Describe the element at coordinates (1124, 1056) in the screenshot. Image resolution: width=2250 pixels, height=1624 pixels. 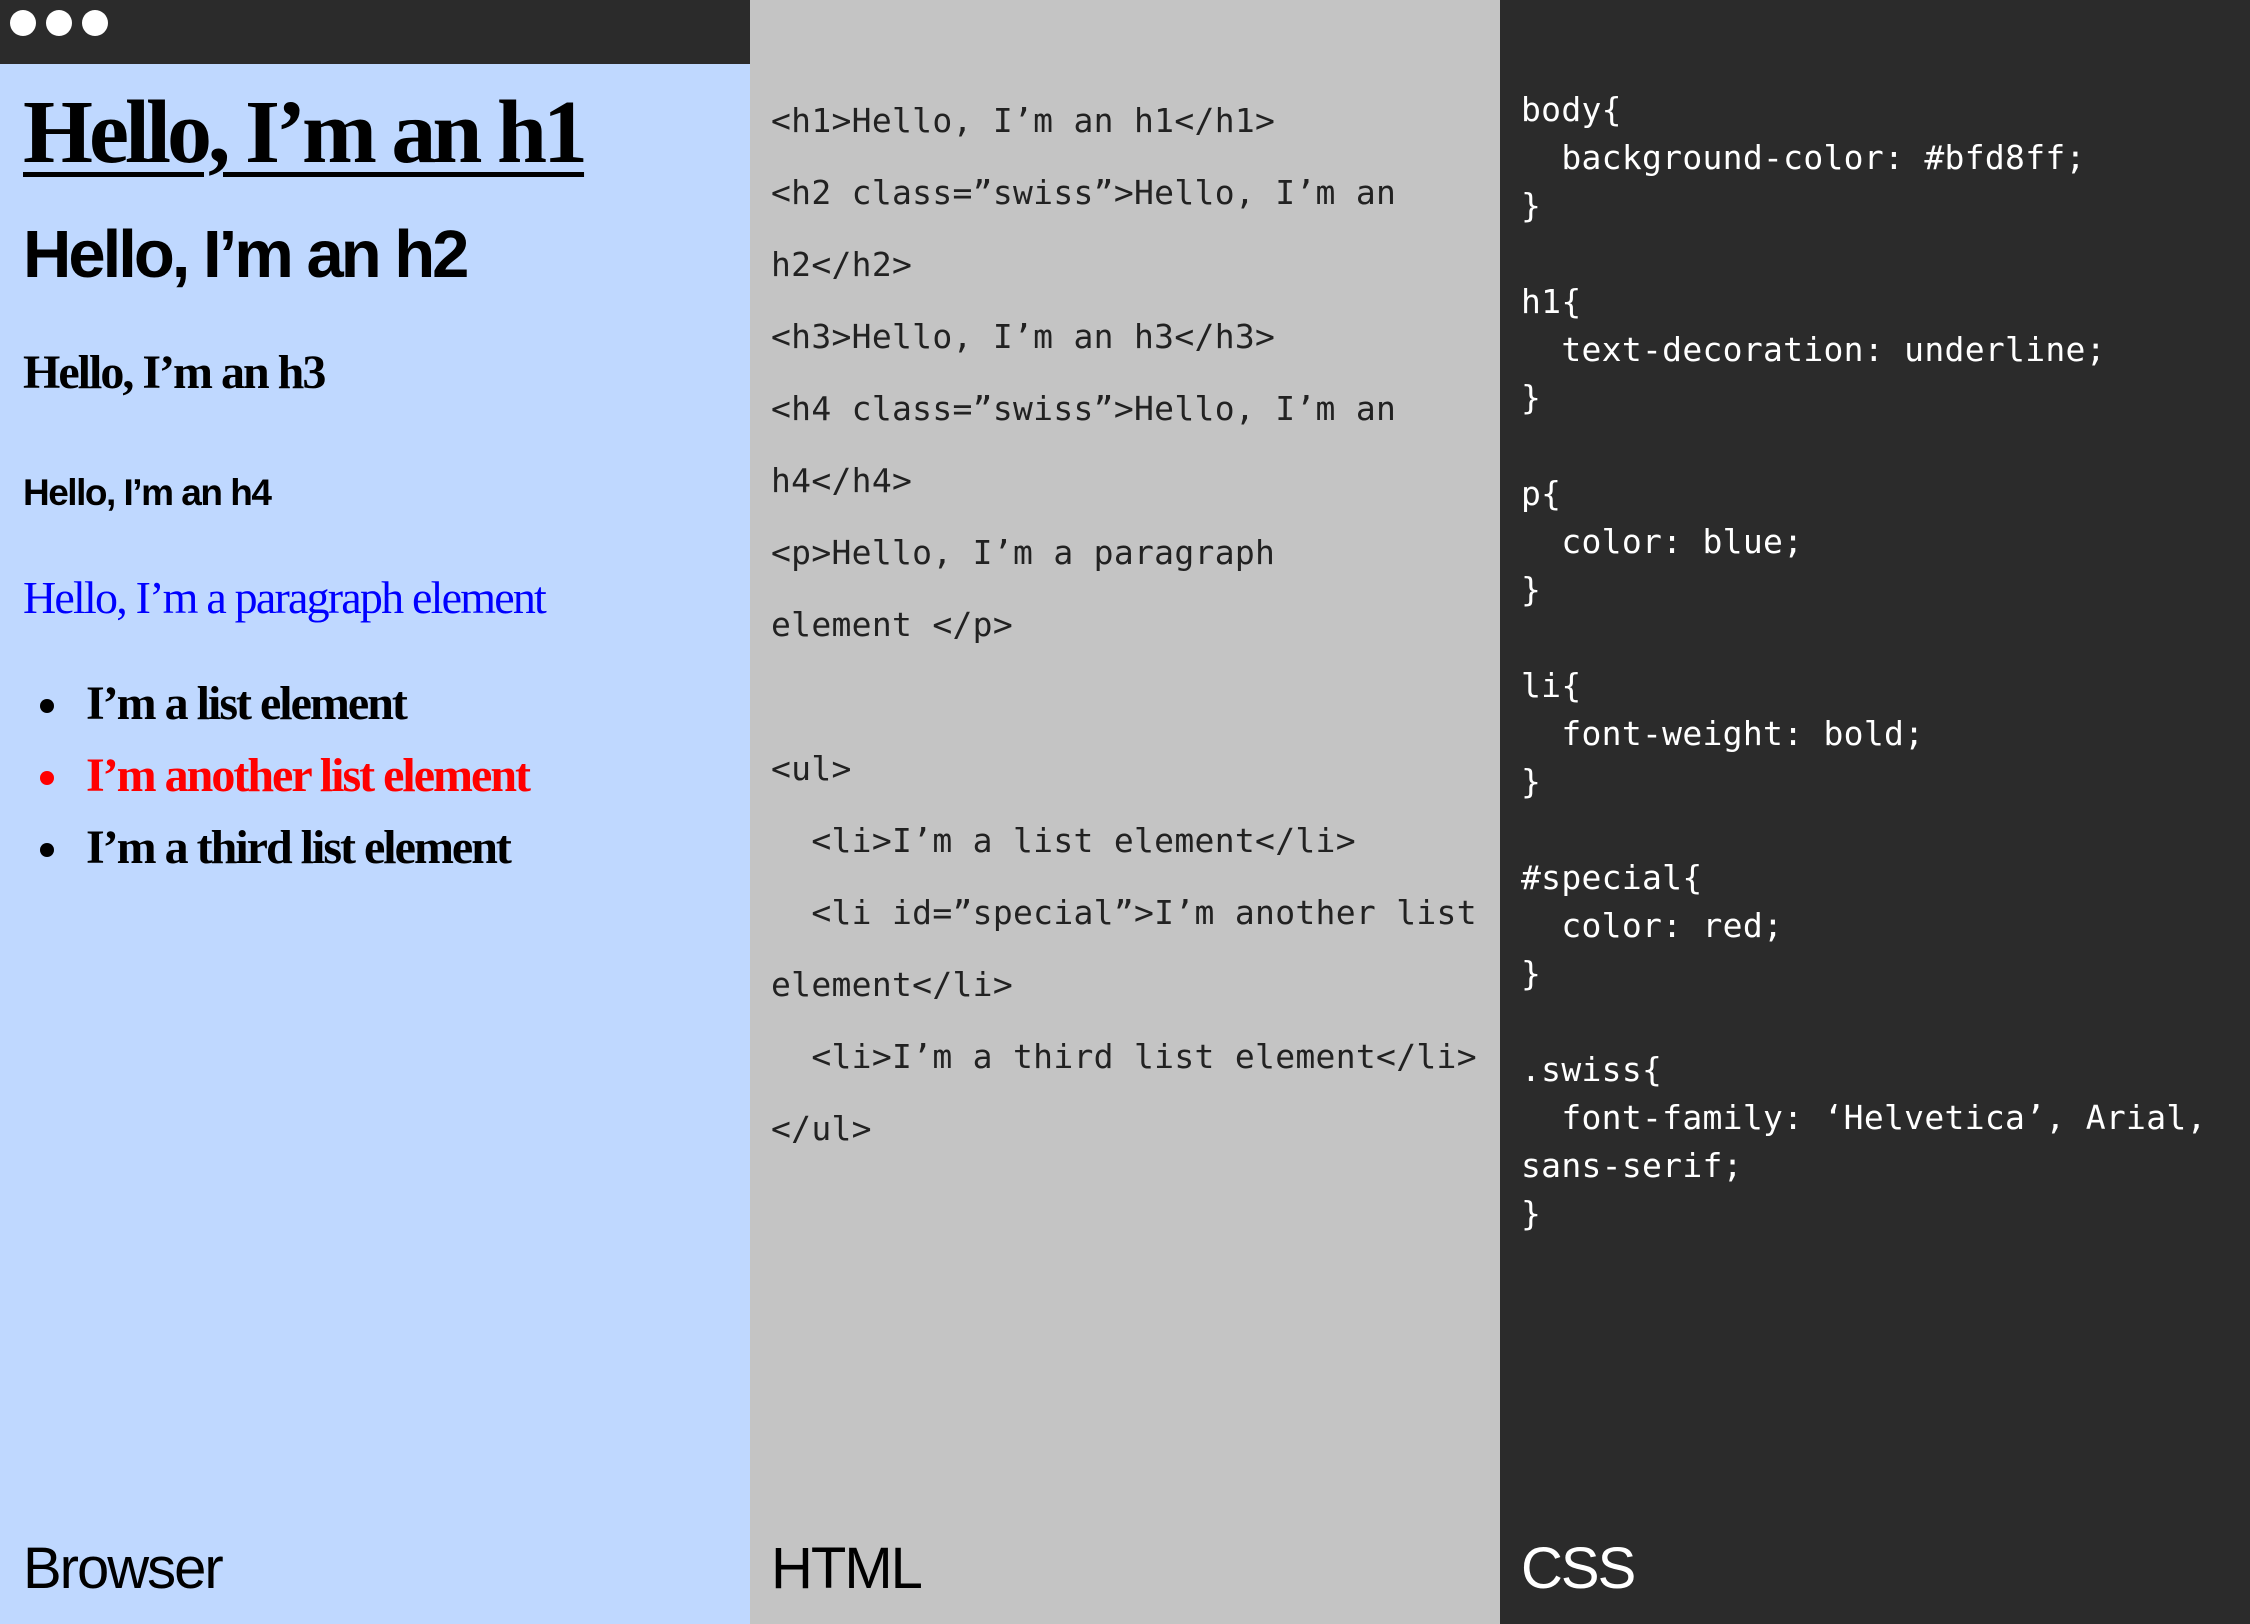
I see `code-line: <li>I’m a third list element</li>` at that location.